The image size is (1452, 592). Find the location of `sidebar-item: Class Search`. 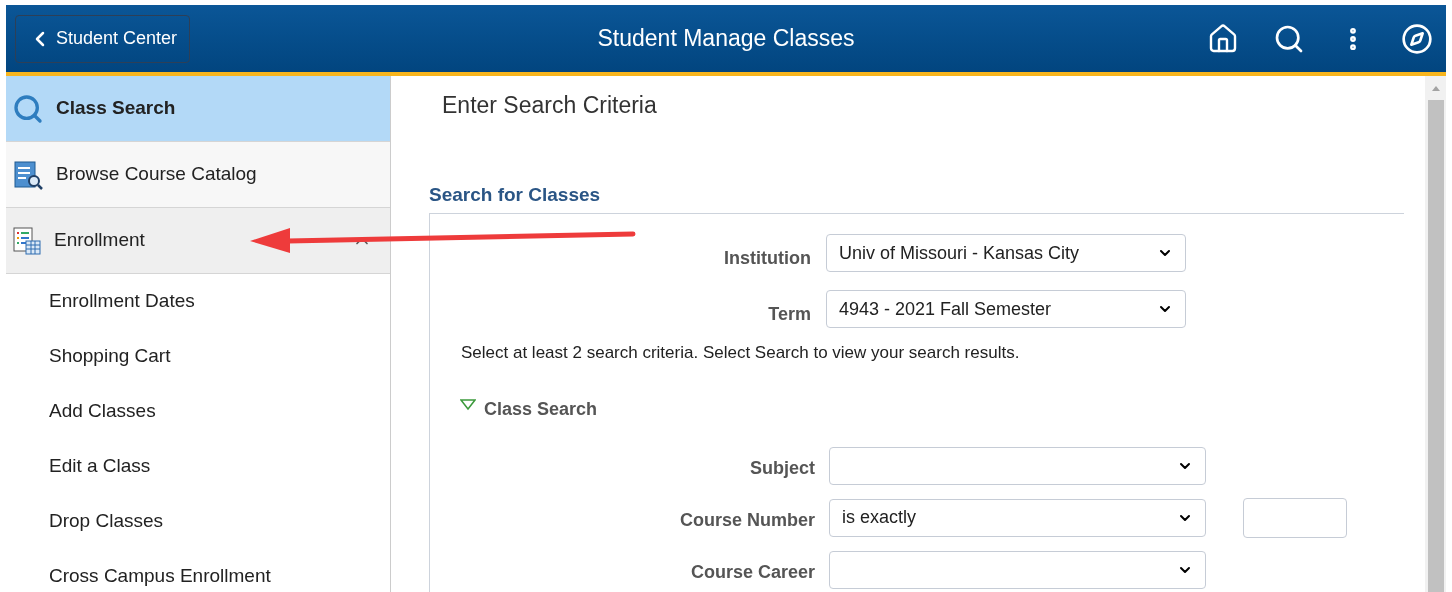

sidebar-item: Class Search is located at coordinates (198, 109).